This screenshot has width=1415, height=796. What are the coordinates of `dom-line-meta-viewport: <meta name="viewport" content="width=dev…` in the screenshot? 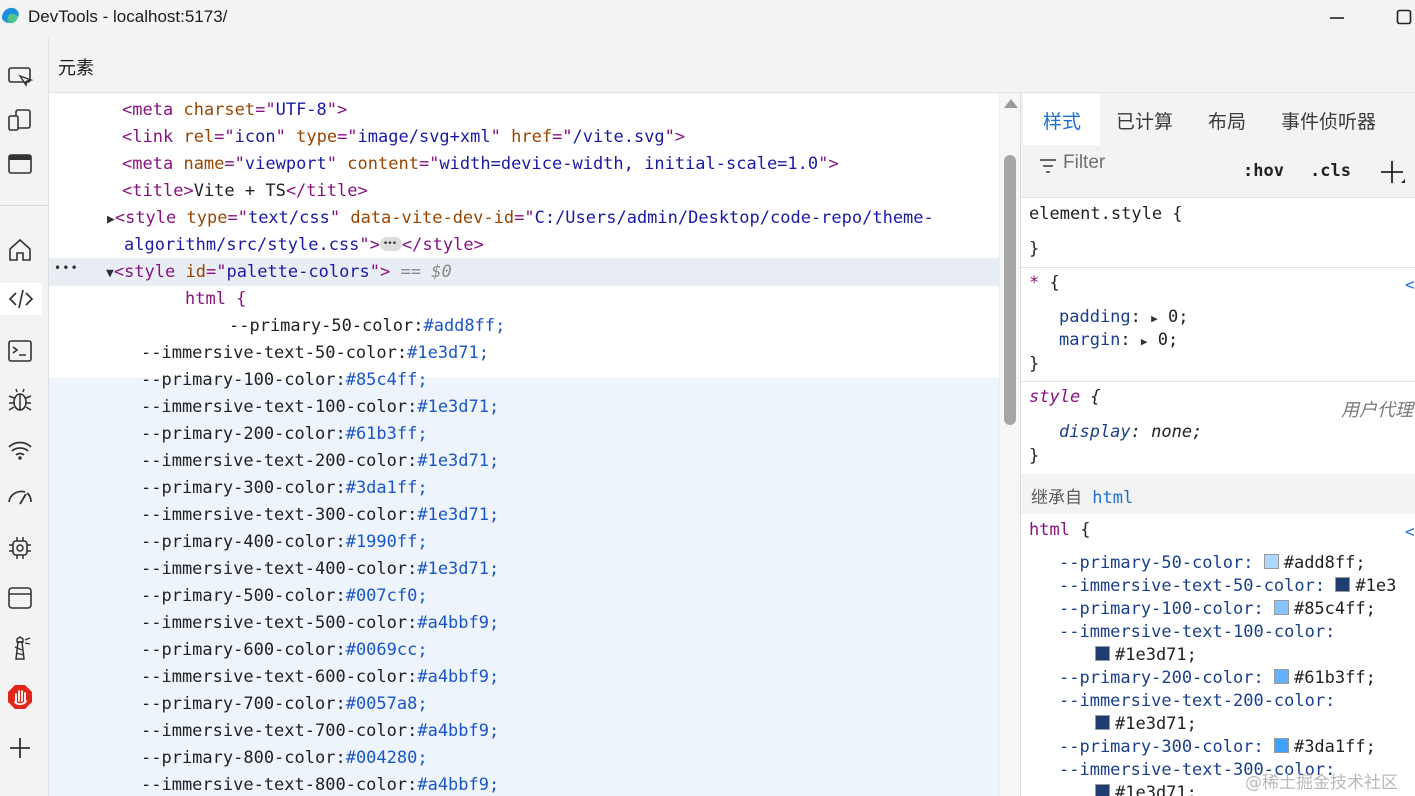 It's located at (480, 164).